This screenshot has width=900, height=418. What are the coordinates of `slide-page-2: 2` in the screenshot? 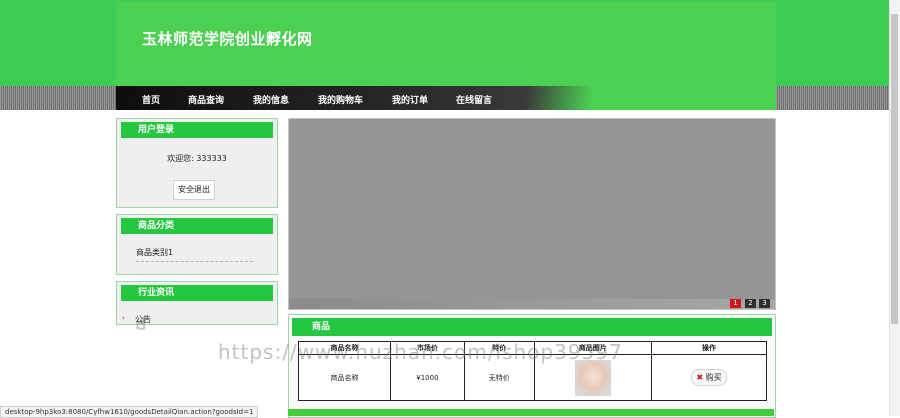 It's located at (750, 303).